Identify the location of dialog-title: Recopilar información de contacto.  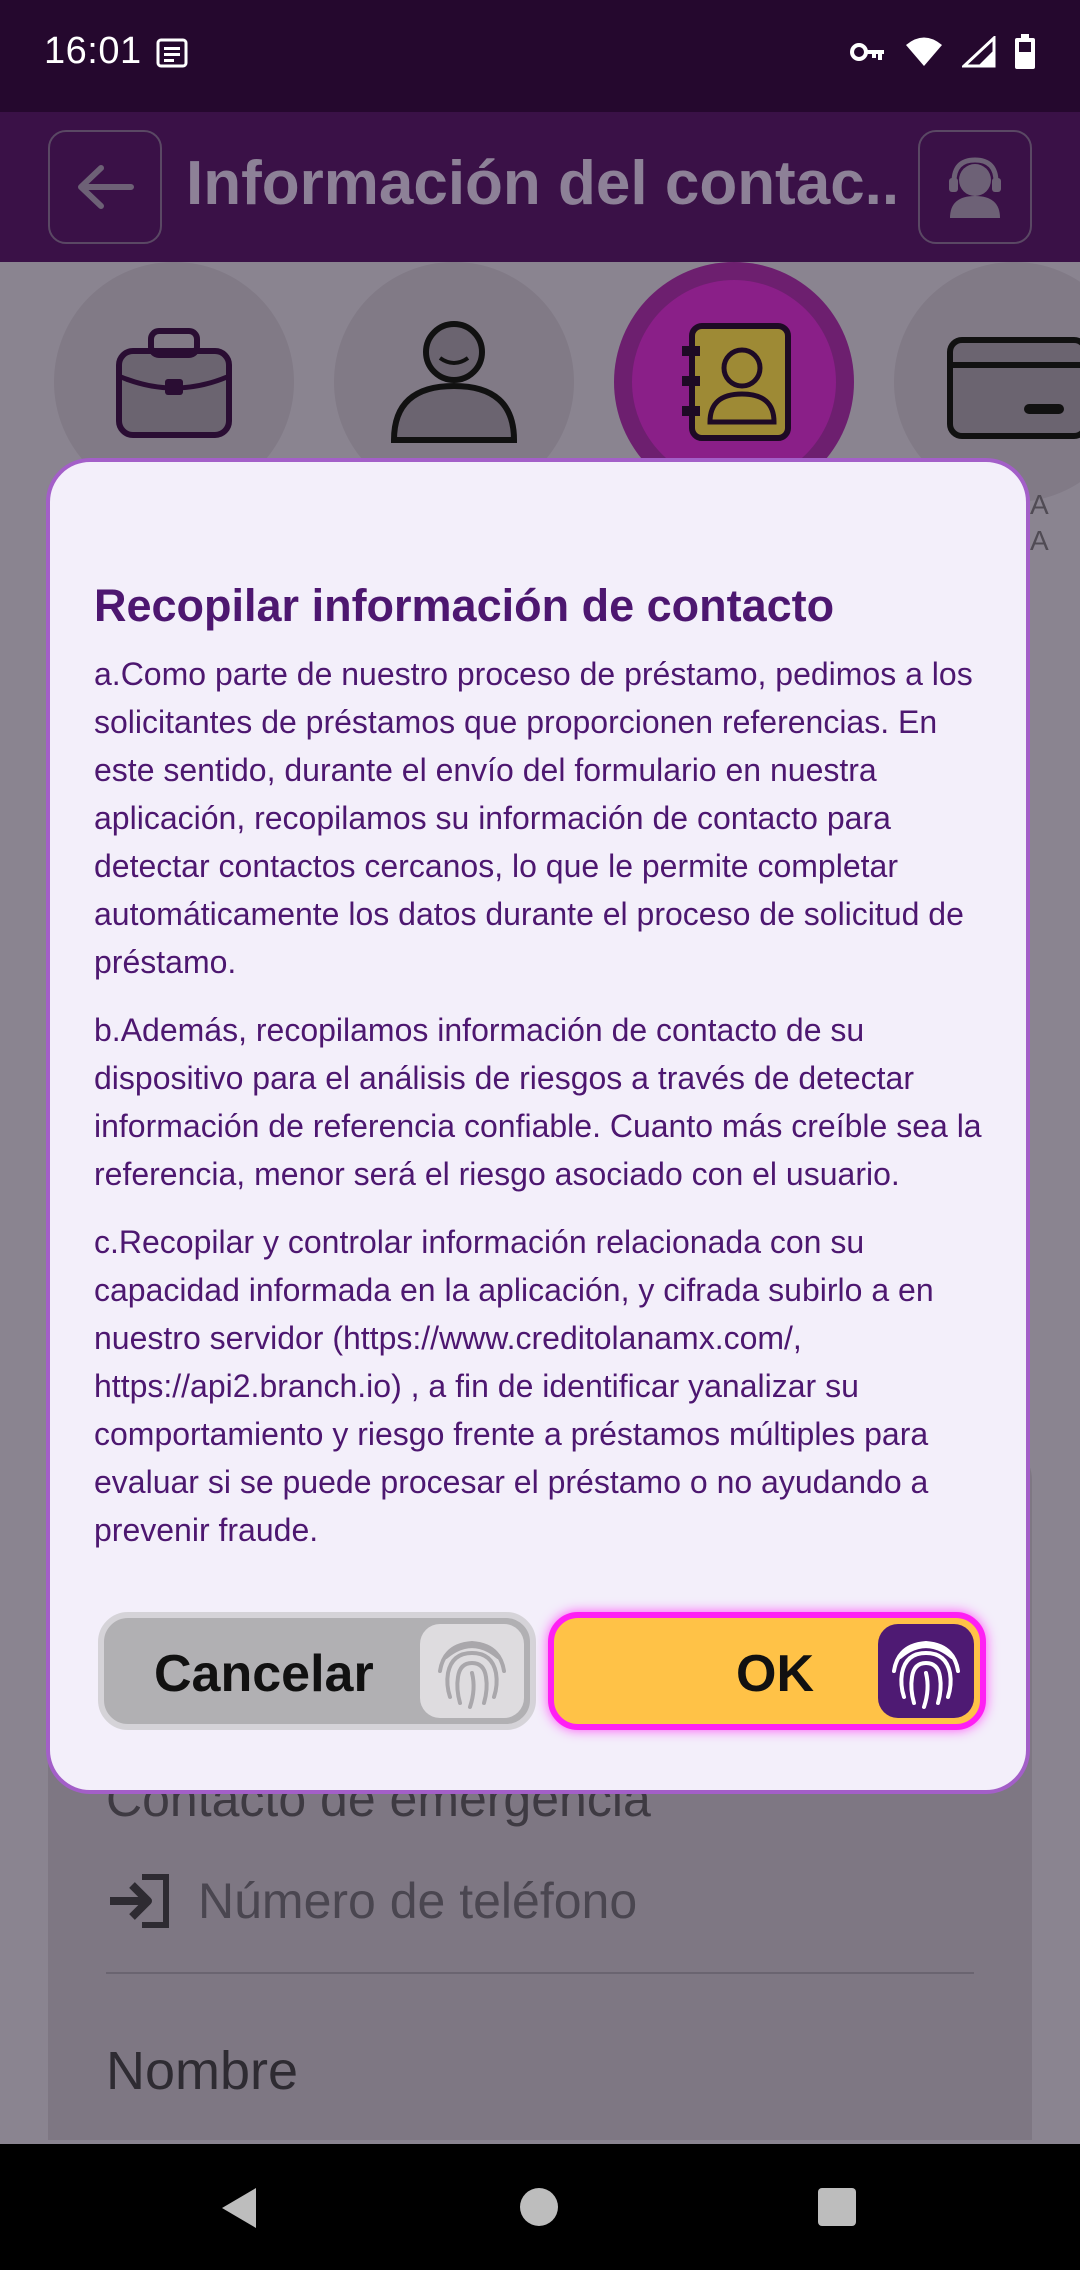
(464, 605).